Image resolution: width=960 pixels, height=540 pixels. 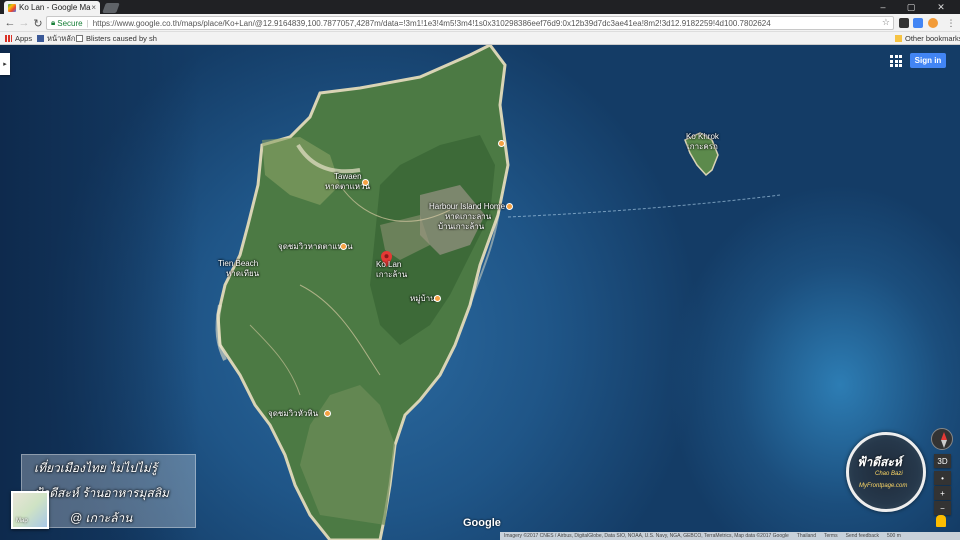 What do you see at coordinates (883, 486) in the screenshot?
I see `logo-site: MyFrontpage.com` at bounding box center [883, 486].